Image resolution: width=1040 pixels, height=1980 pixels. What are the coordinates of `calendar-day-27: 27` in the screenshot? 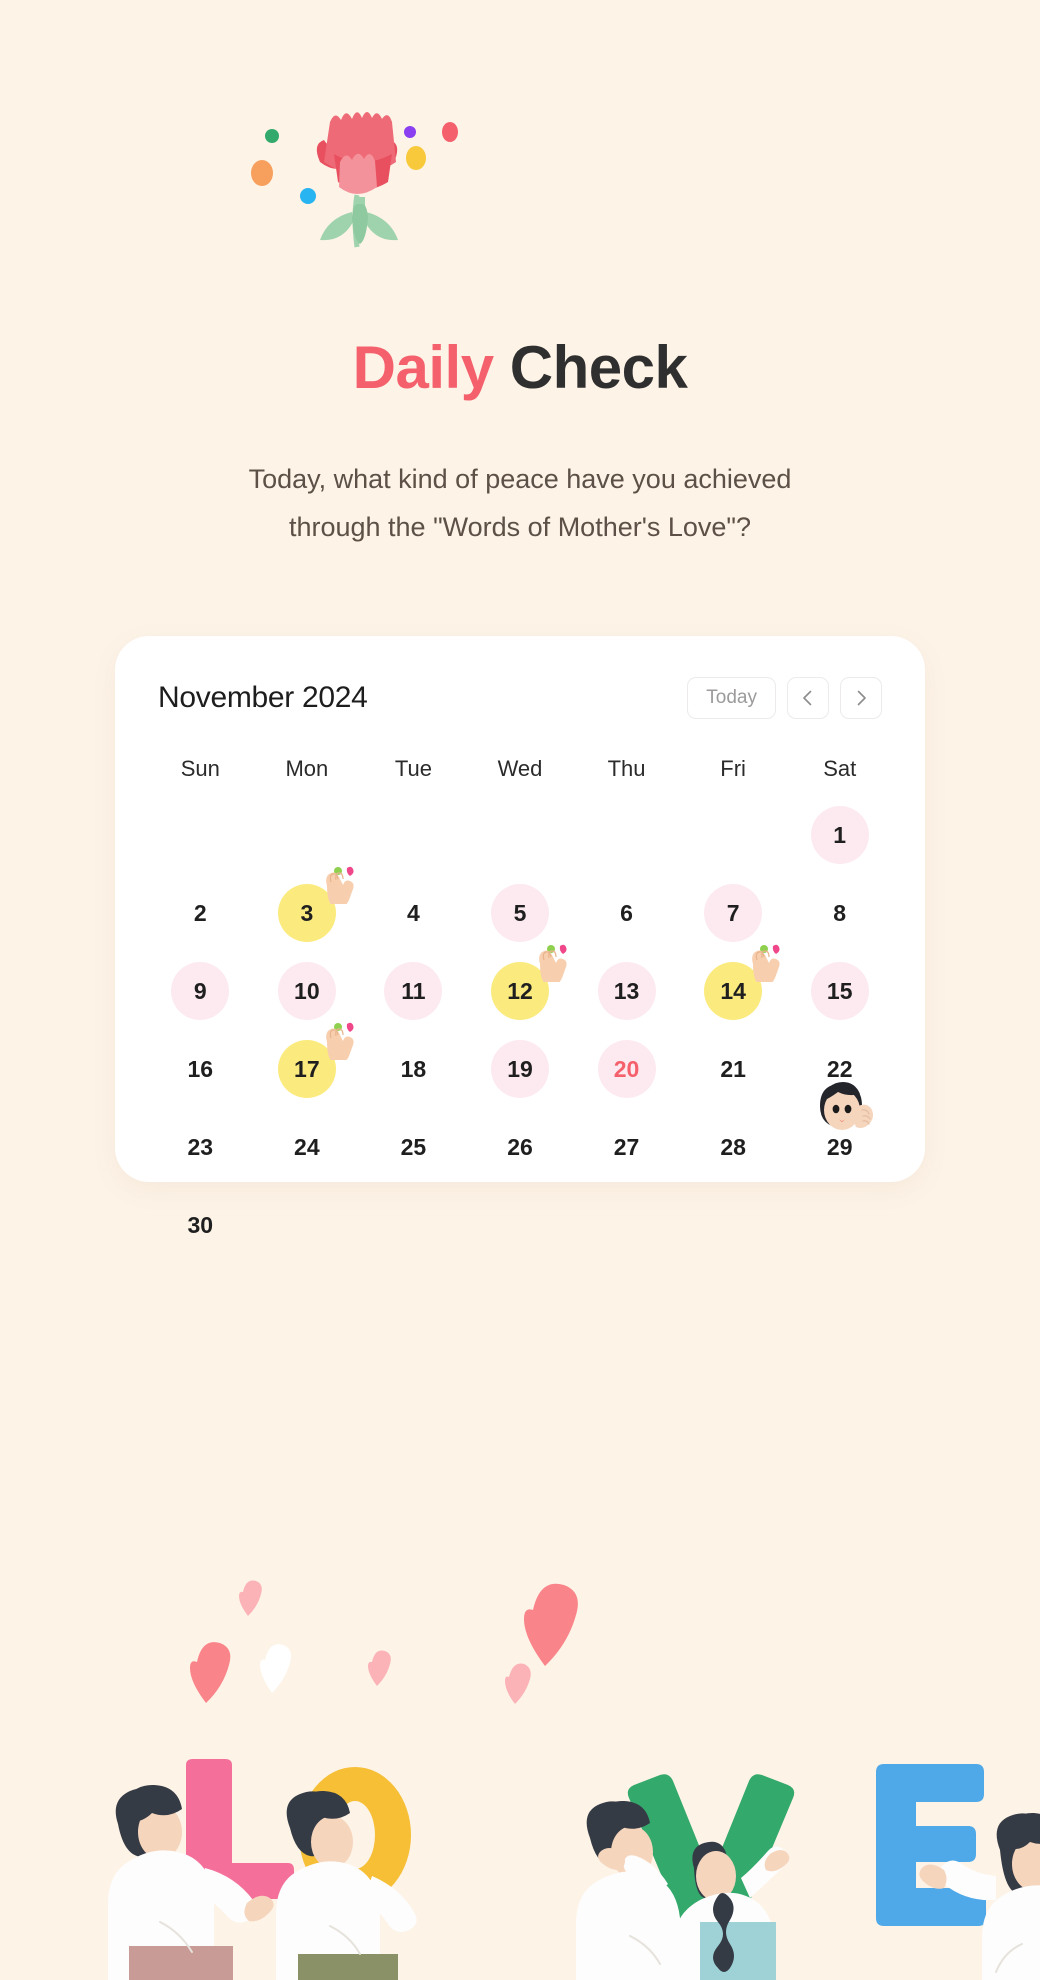 It's located at (627, 1147).